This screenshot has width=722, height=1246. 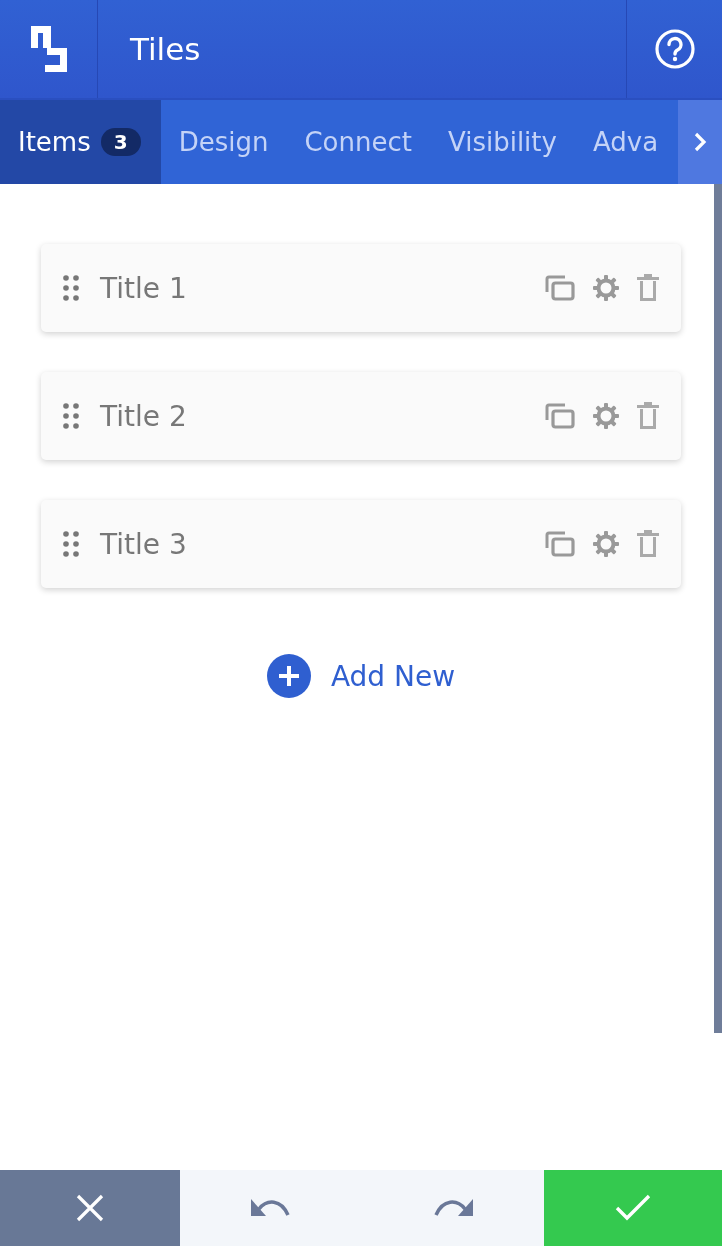 I want to click on tab: Items 3, so click(x=80, y=142).